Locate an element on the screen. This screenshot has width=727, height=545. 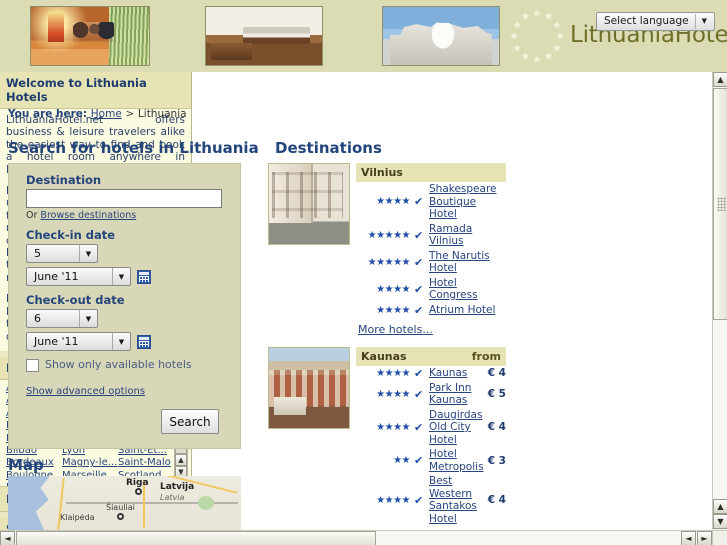
horizontal-scrollbar: ◄ ◄ ► is located at coordinates (356, 537).